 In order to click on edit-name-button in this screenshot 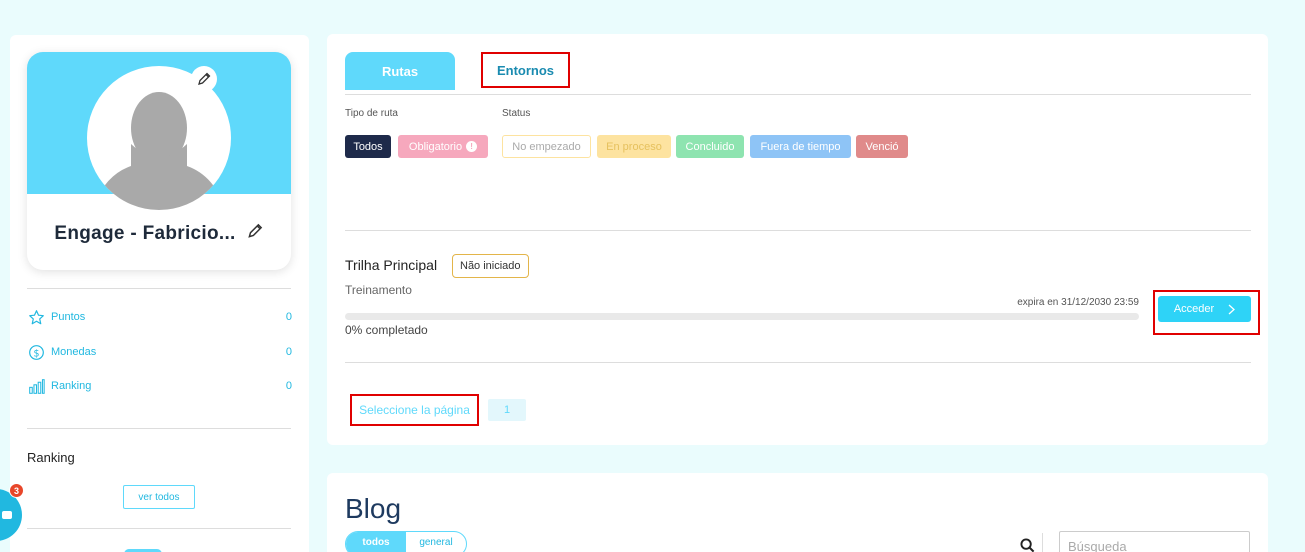, I will do `click(255, 233)`.